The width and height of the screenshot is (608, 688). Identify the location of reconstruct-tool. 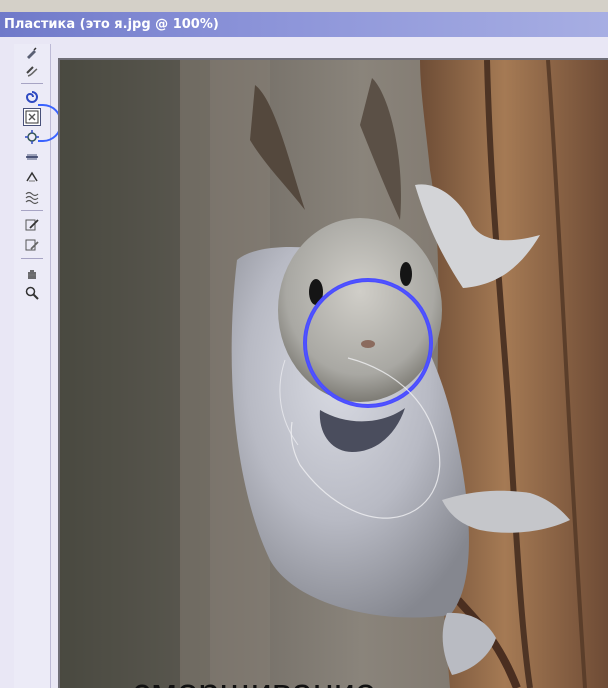
(32, 71).